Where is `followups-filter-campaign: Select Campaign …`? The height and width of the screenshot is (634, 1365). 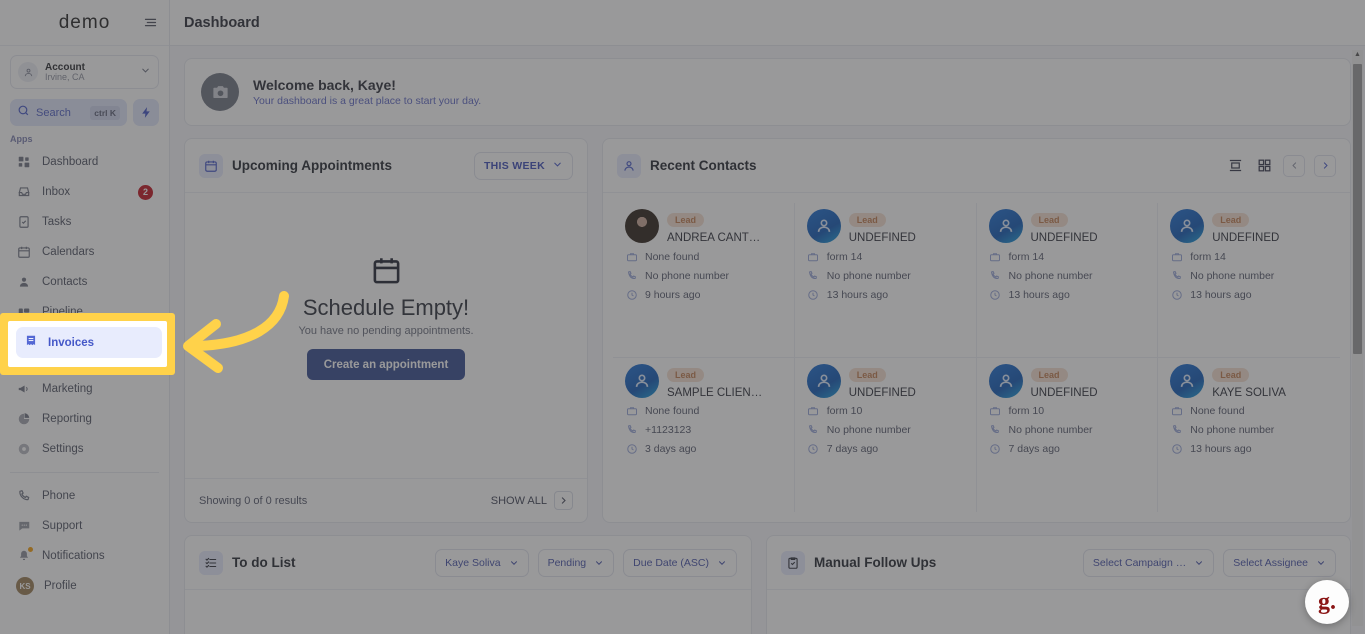
followups-filter-campaign: Select Campaign … is located at coordinates (1148, 562).